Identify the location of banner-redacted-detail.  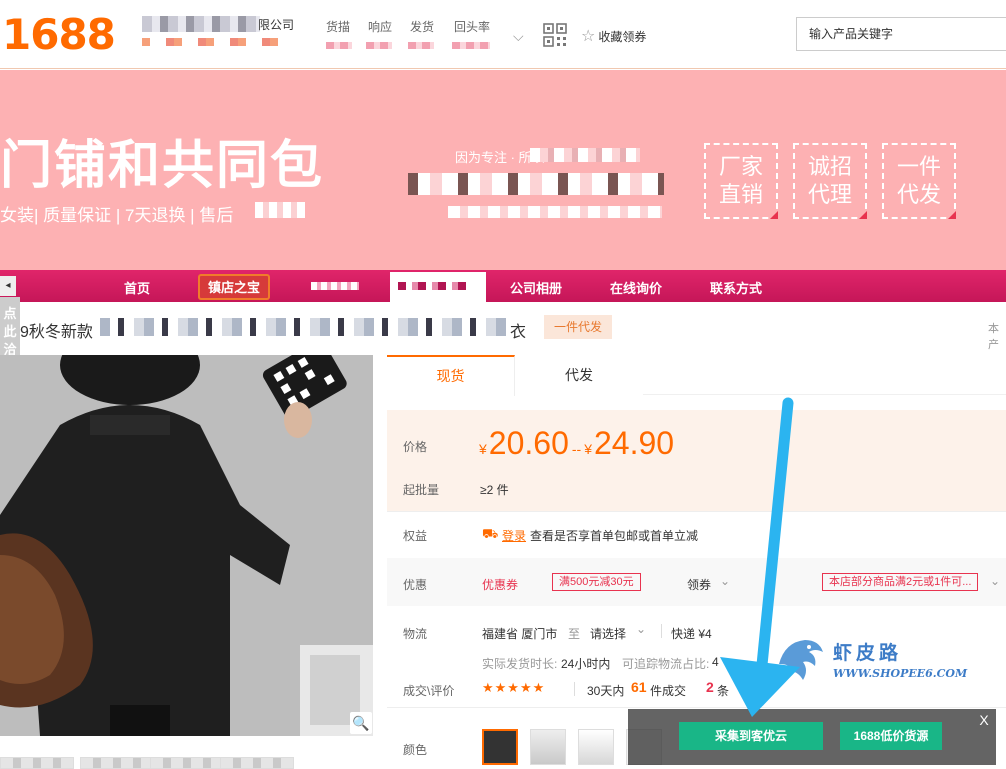
(555, 212).